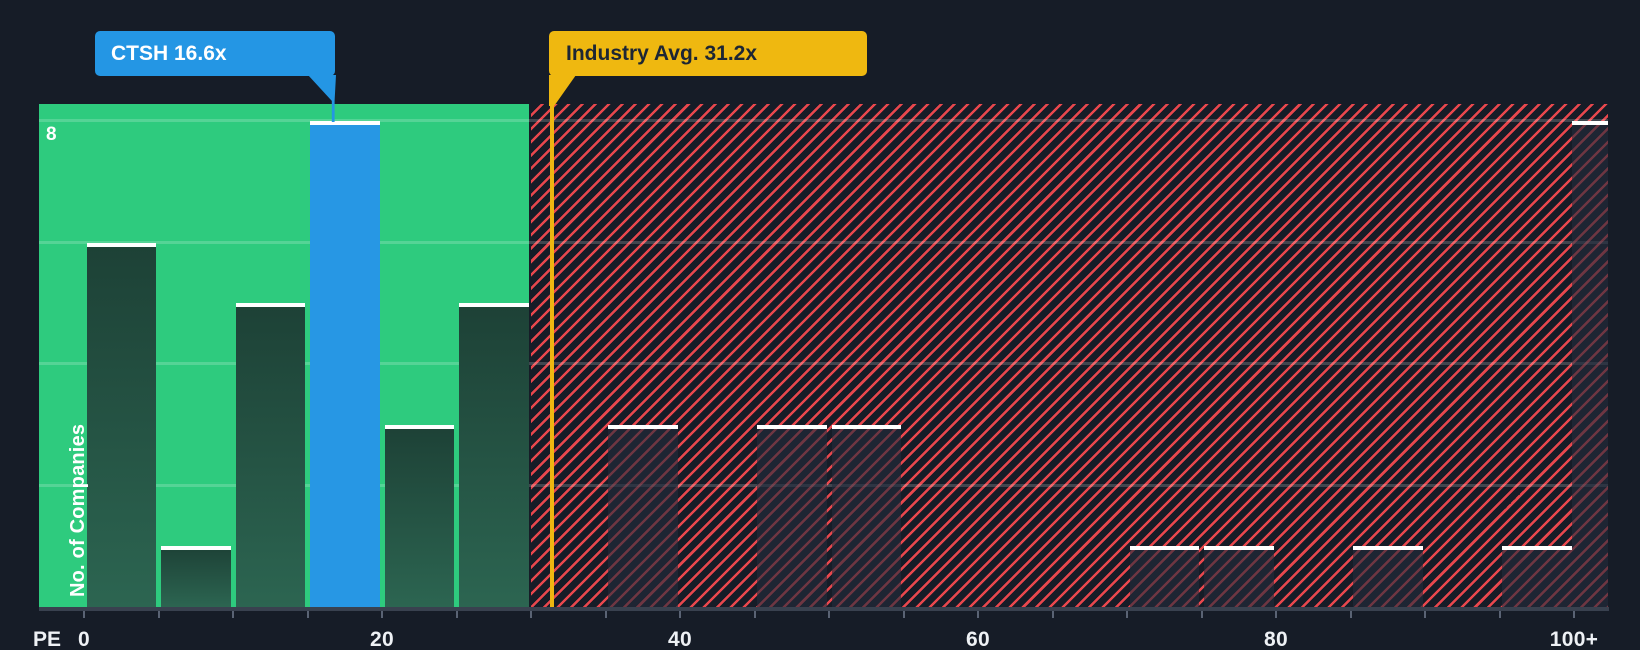 The width and height of the screenshot is (1640, 650). I want to click on y-axis-title: No. of Companies, so click(78, 510).